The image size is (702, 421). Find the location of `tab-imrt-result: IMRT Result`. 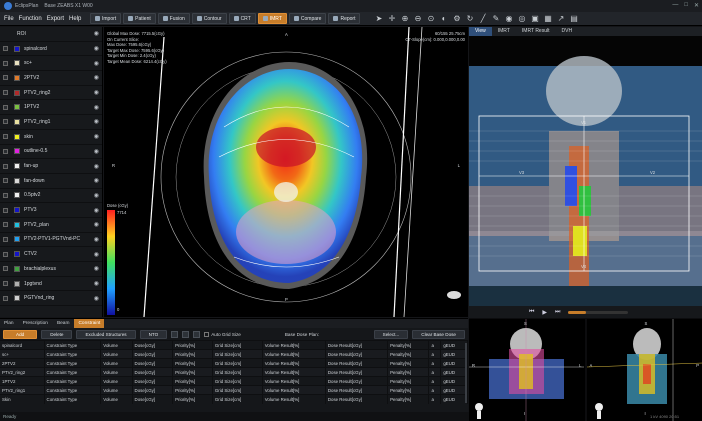

tab-imrt-result: IMRT Result is located at coordinates (536, 31).